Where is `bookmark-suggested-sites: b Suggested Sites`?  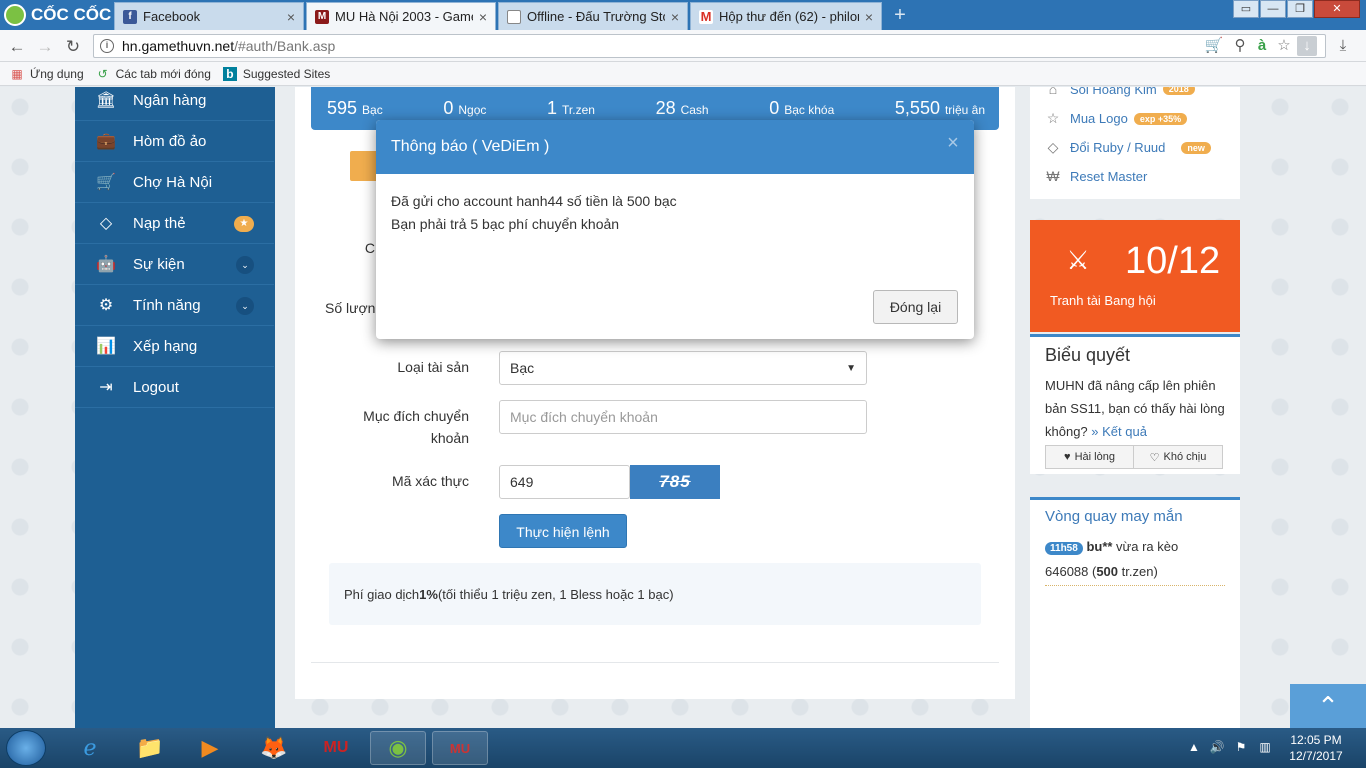
bookmark-suggested-sites: b Suggested Sites is located at coordinates (276, 73).